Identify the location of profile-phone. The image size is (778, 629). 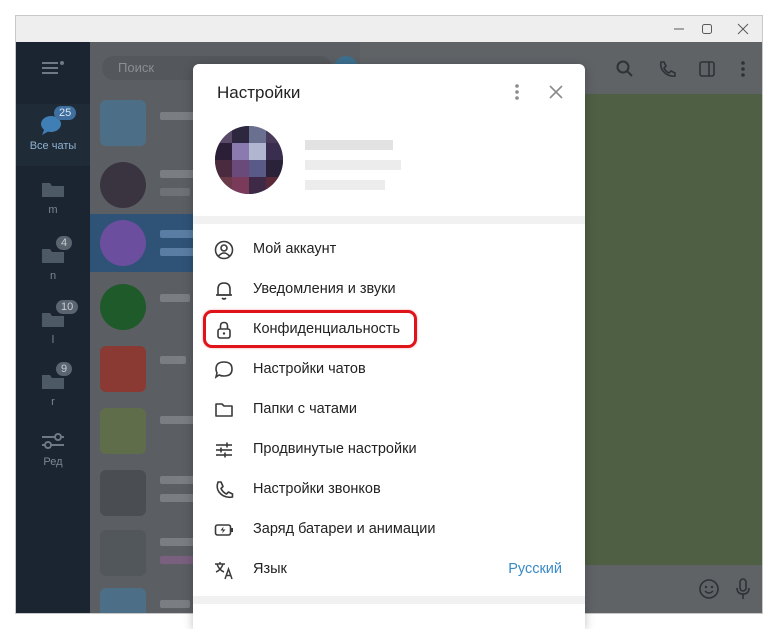
(353, 165).